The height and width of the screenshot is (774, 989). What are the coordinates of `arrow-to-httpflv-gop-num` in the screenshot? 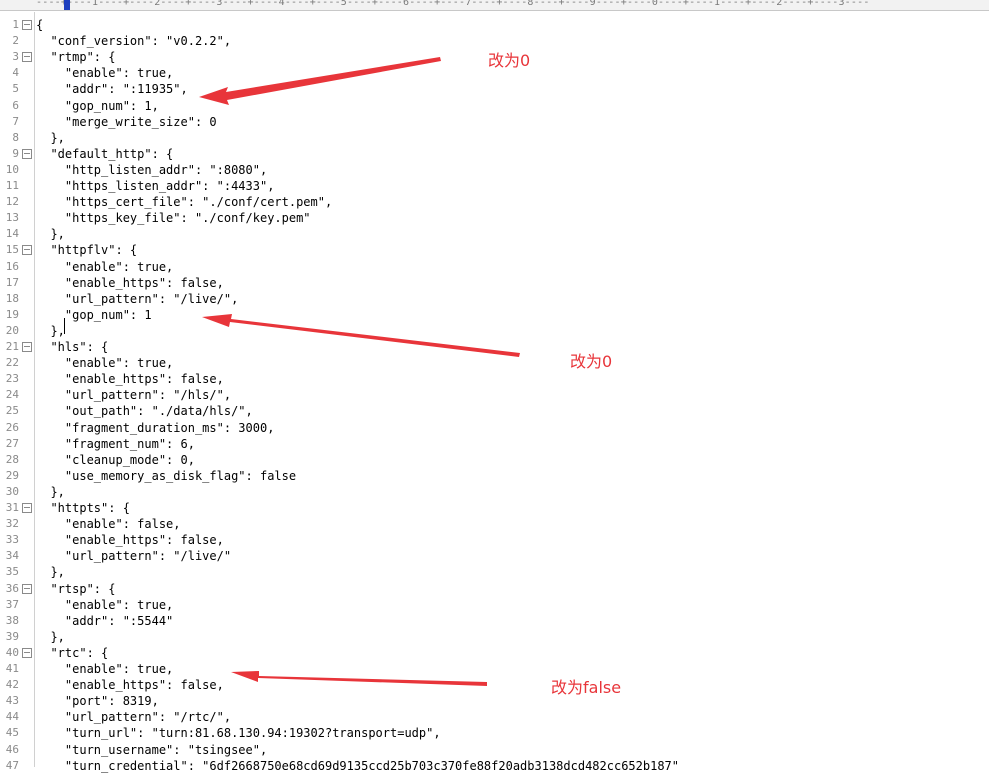 It's located at (361, 335).